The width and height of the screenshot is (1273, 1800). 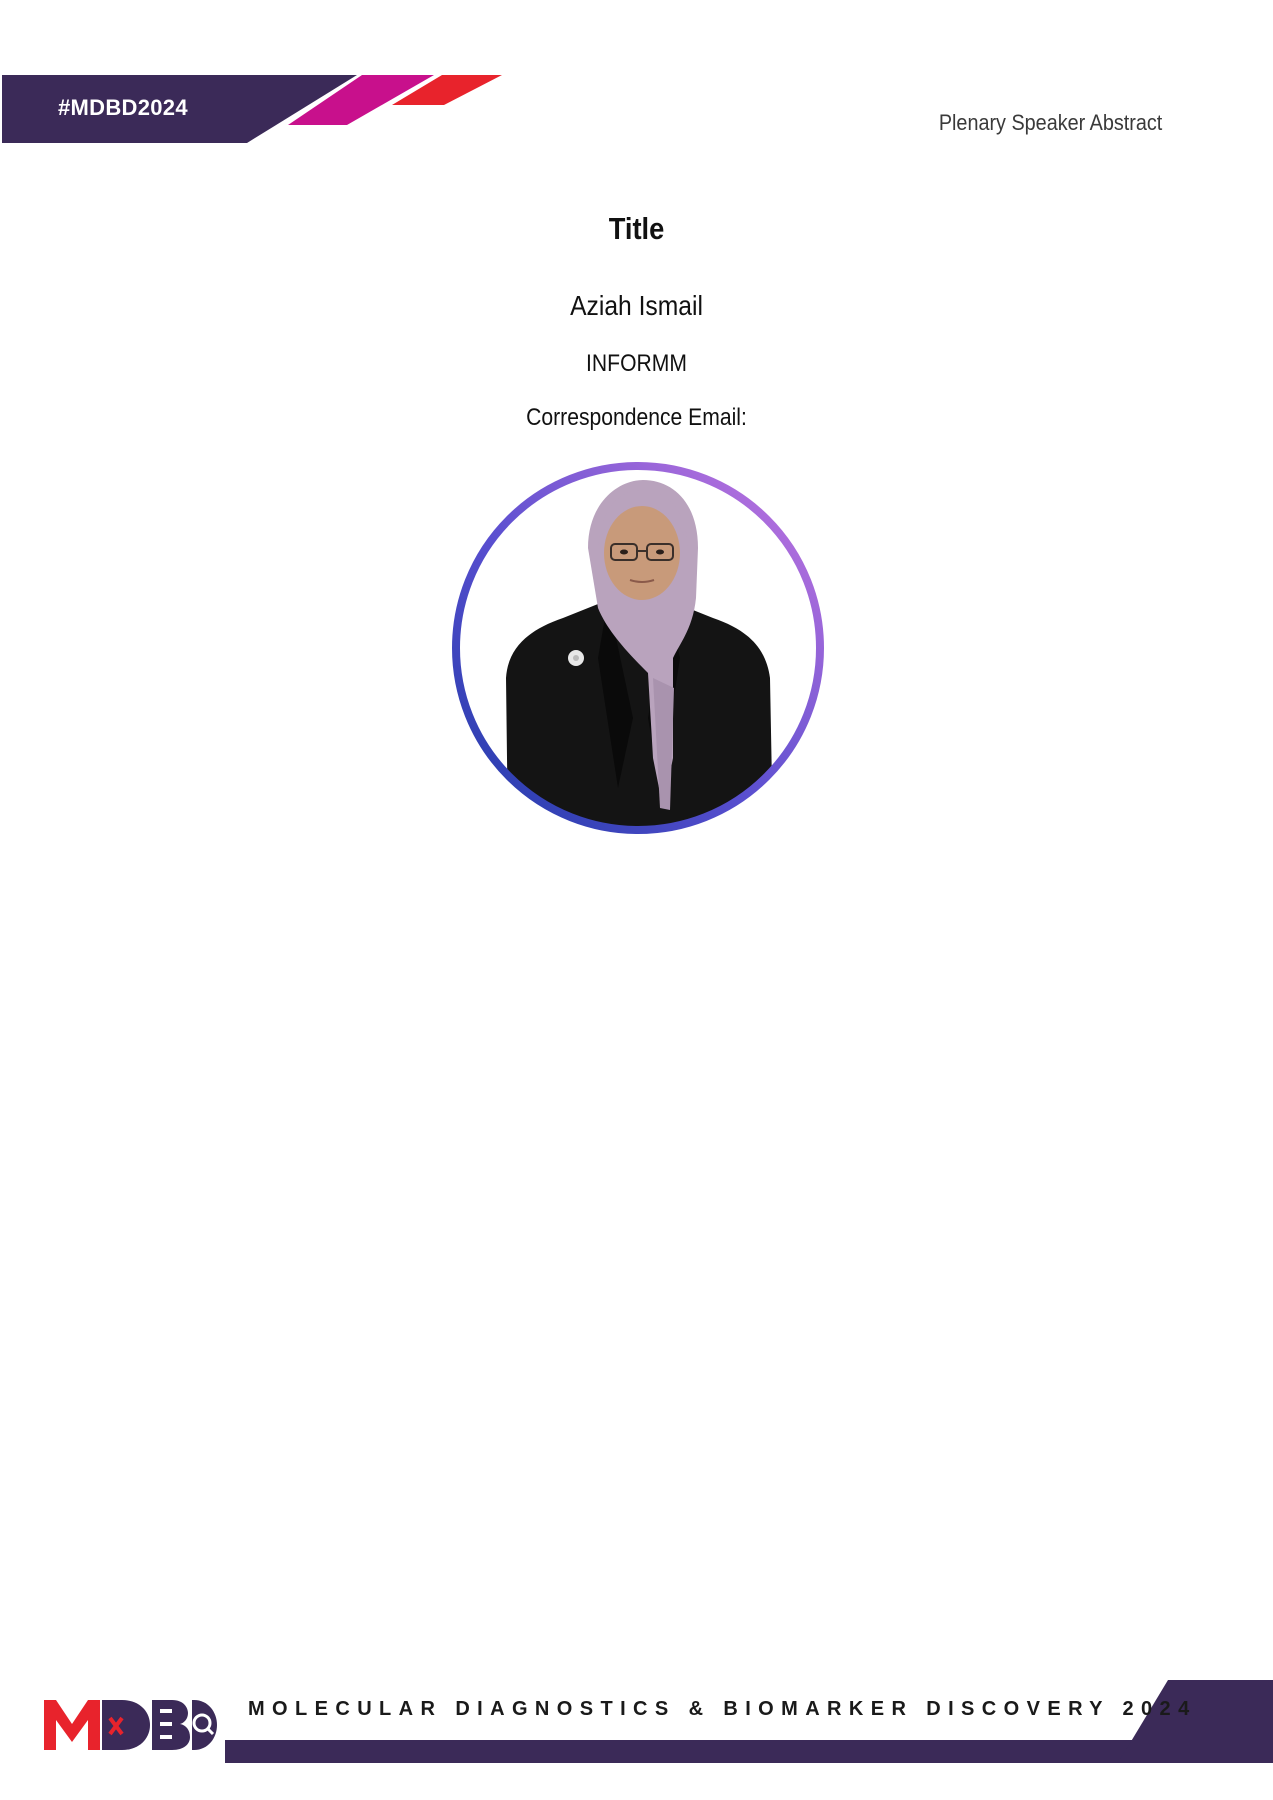 What do you see at coordinates (636, 417) in the screenshot?
I see `correspondence-email-label: Correspondence Email:` at bounding box center [636, 417].